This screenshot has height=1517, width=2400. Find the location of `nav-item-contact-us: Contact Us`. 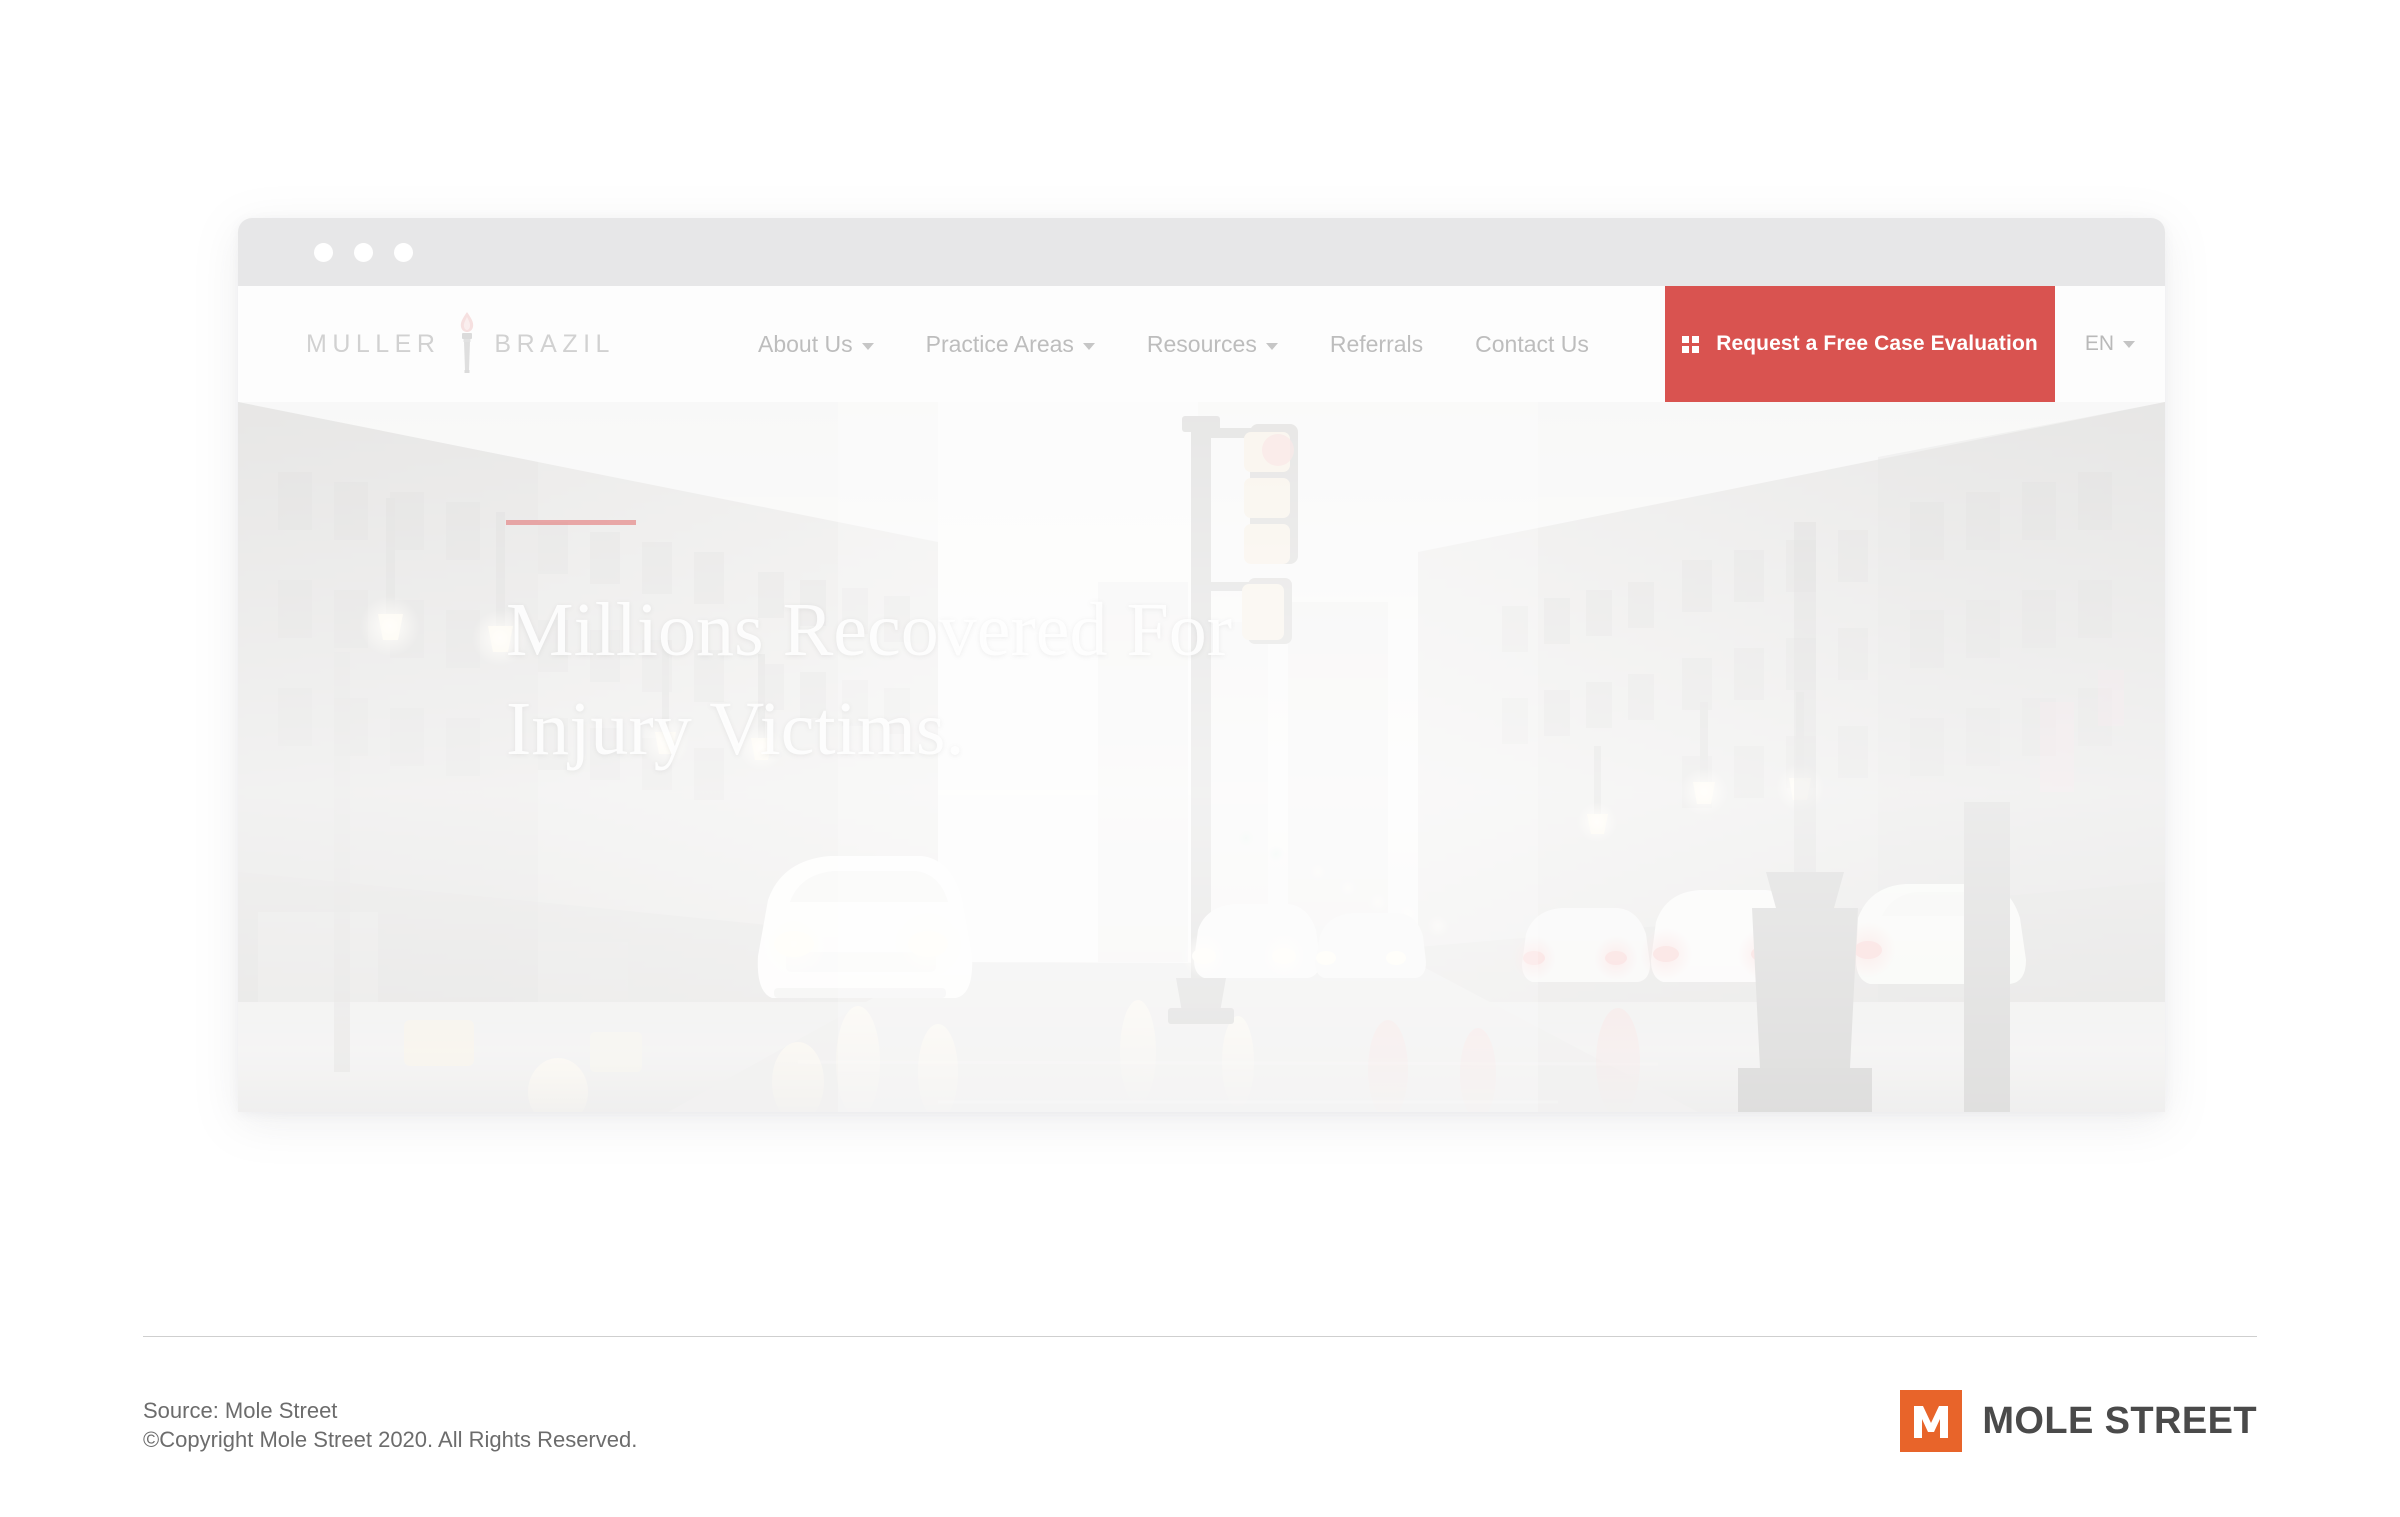

nav-item-contact-us: Contact Us is located at coordinates (1532, 344).